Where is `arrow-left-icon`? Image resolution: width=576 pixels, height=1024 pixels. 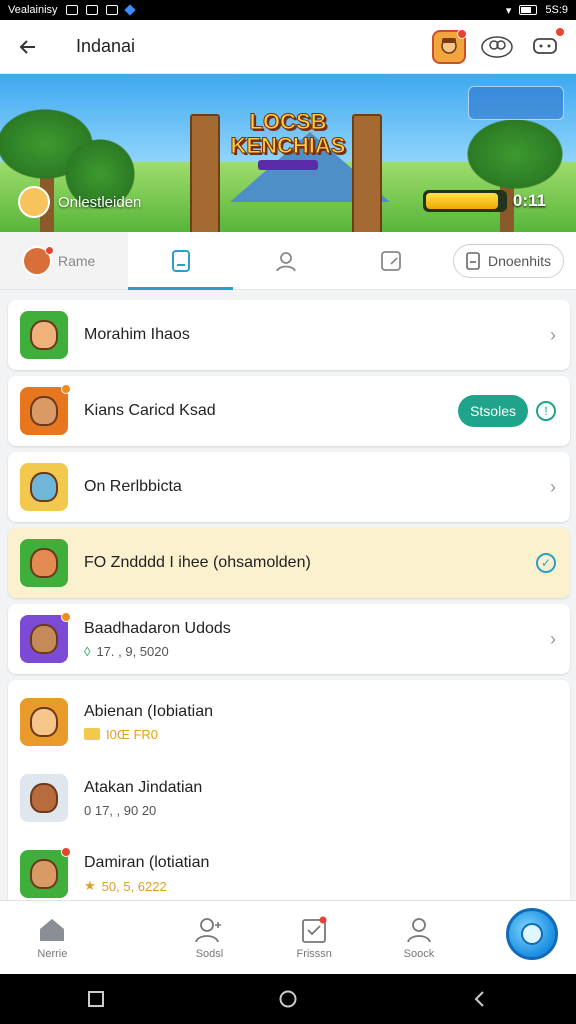
arrow-left-icon is located at coordinates (27, 46).